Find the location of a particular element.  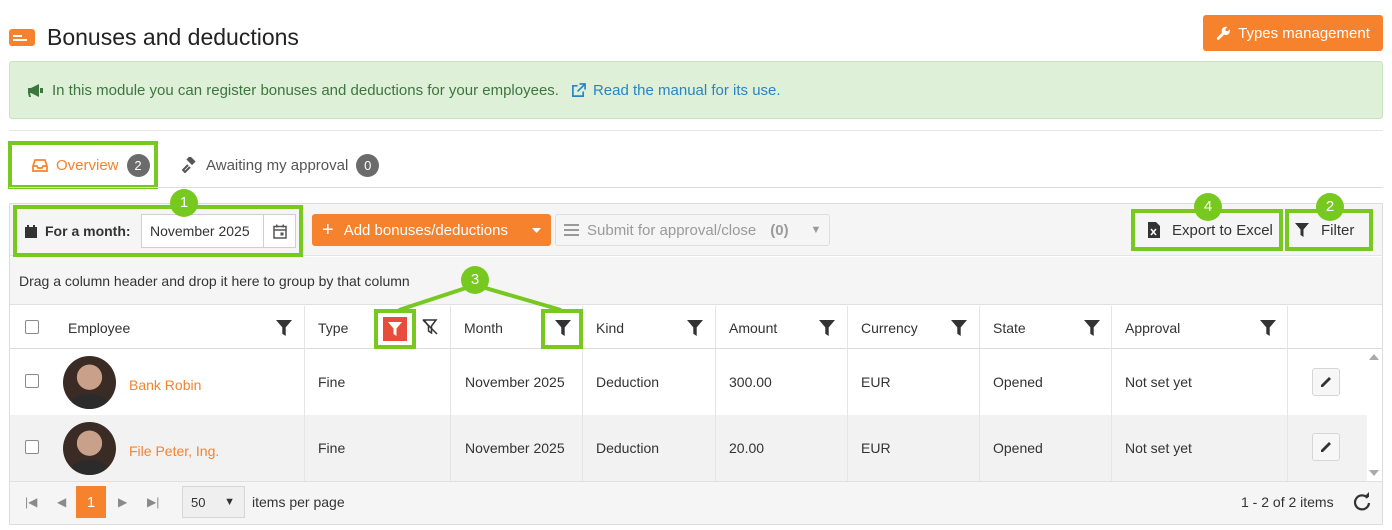

callout-2: 2 is located at coordinates (1330, 207).